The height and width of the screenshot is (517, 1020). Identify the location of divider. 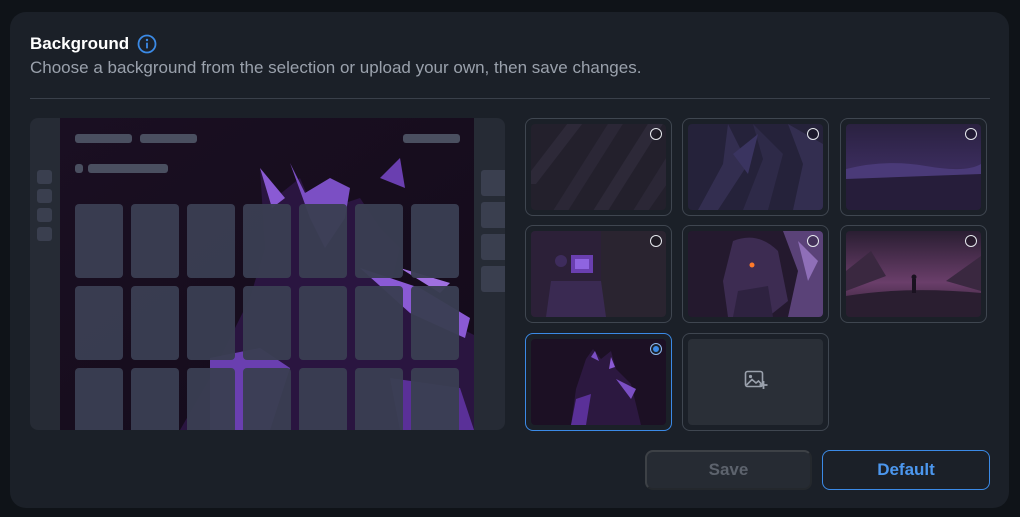
(510, 98).